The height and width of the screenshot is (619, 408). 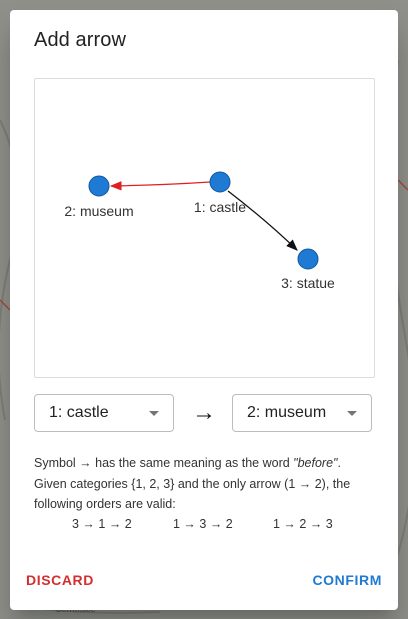 I want to click on from-category-select: 1: castle, so click(x=104, y=413).